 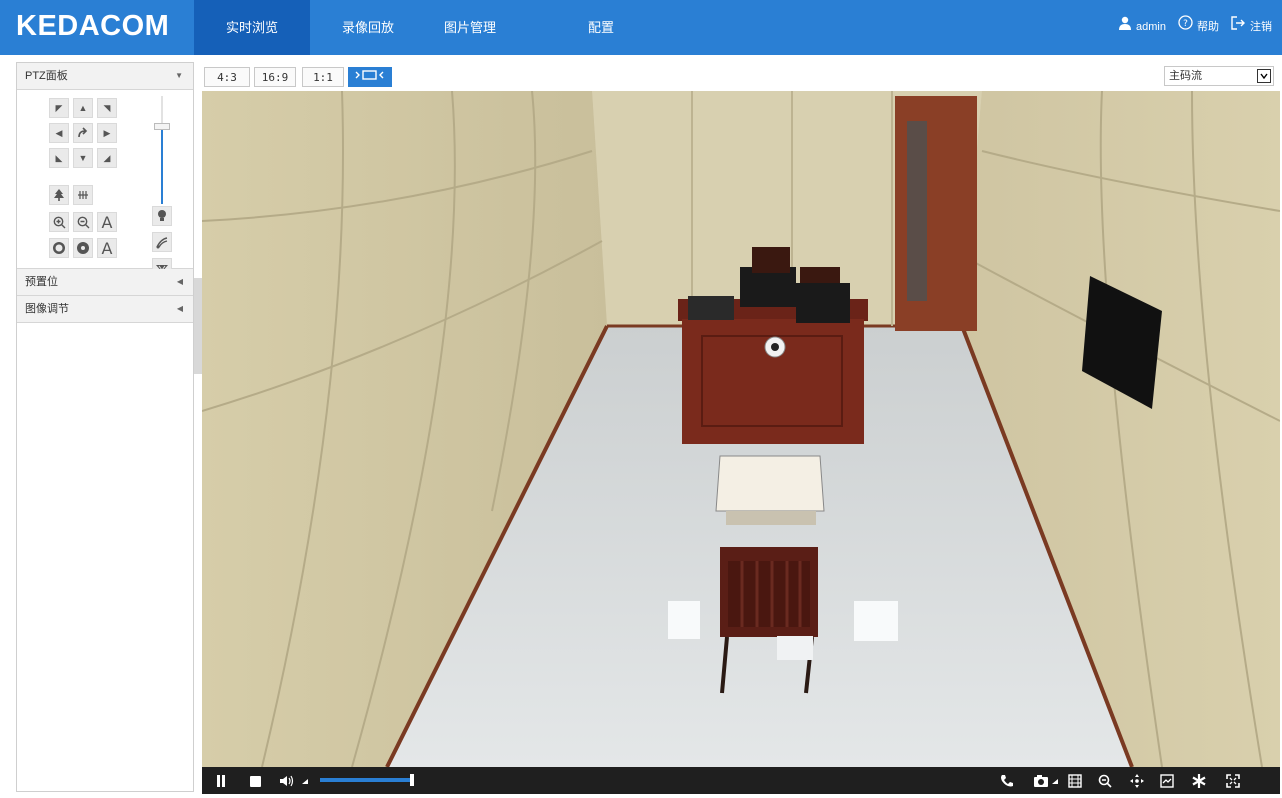 I want to click on help-link: 帮助, so click(x=1208, y=27).